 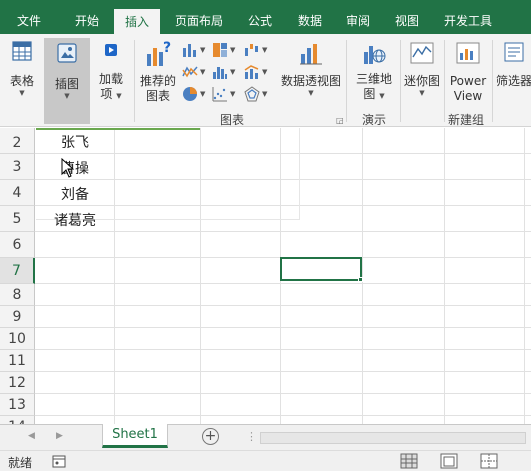 I want to click on cell-a4: 刘备, so click(x=75, y=195).